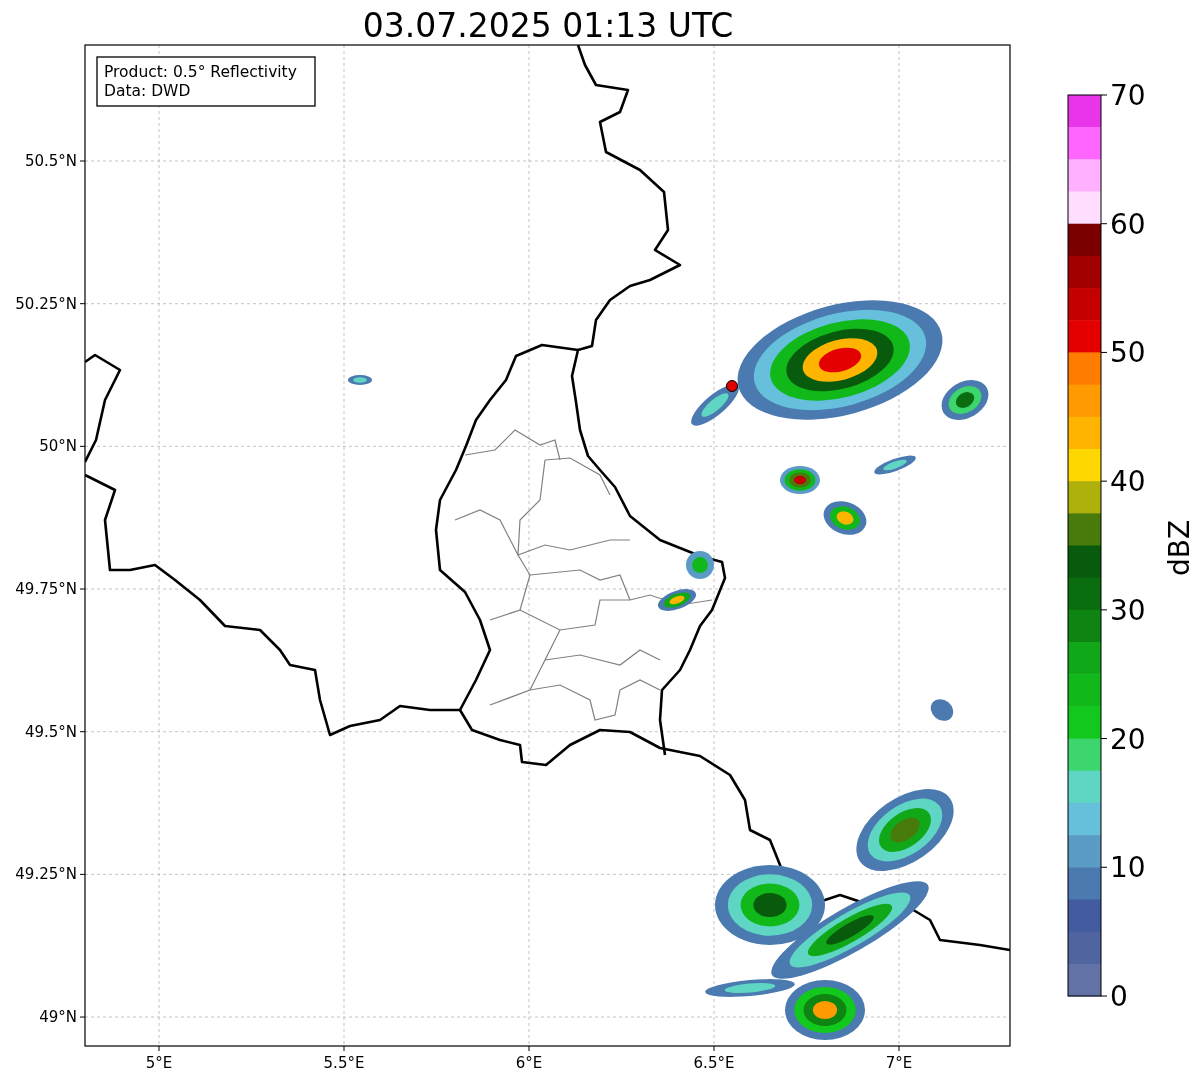 The width and height of the screenshot is (1202, 1081). I want to click on axis-tick-label: 50.25°N, so click(46, 303).